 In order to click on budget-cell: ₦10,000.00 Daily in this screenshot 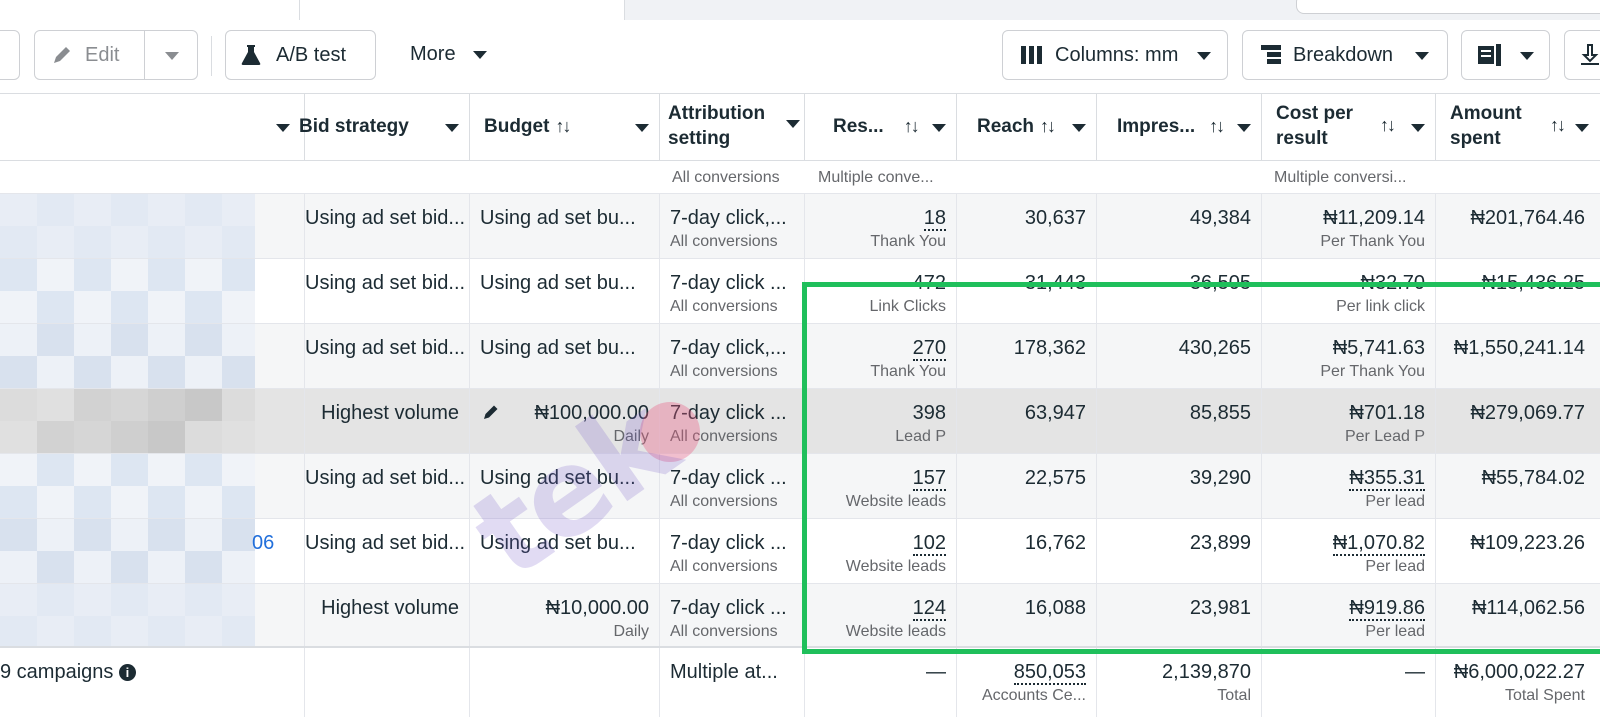, I will do `click(565, 616)`.